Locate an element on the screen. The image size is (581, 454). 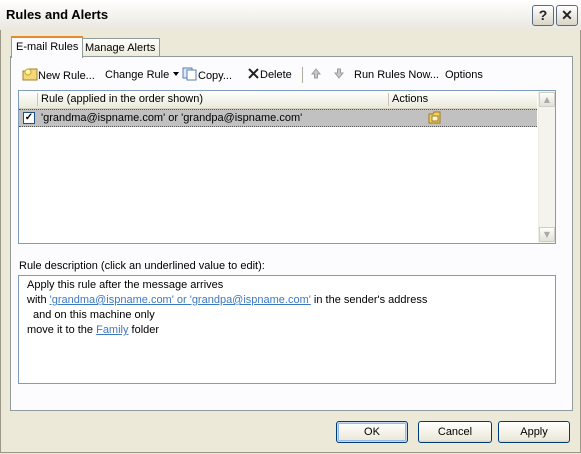
change-rule-label: Change Rule is located at coordinates (137, 75).